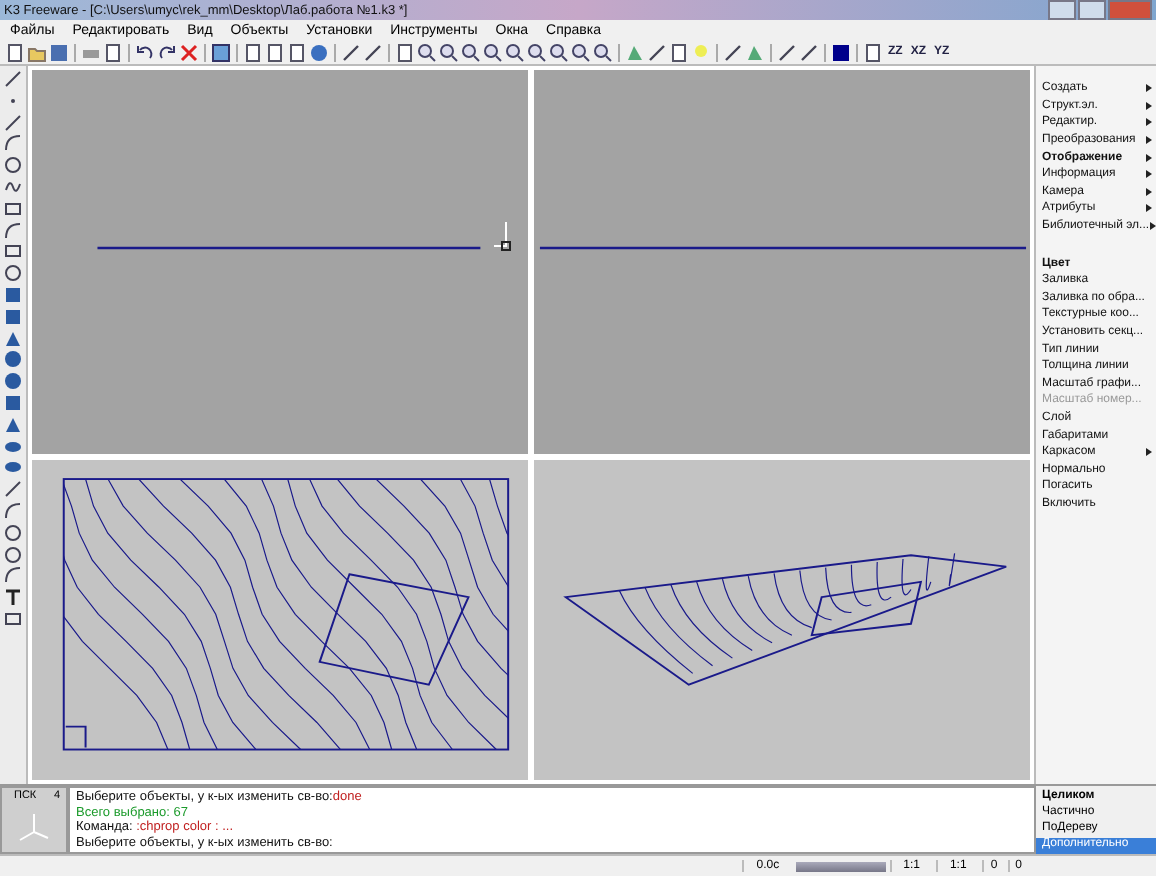  I want to click on undo-icon, so click(145, 52).